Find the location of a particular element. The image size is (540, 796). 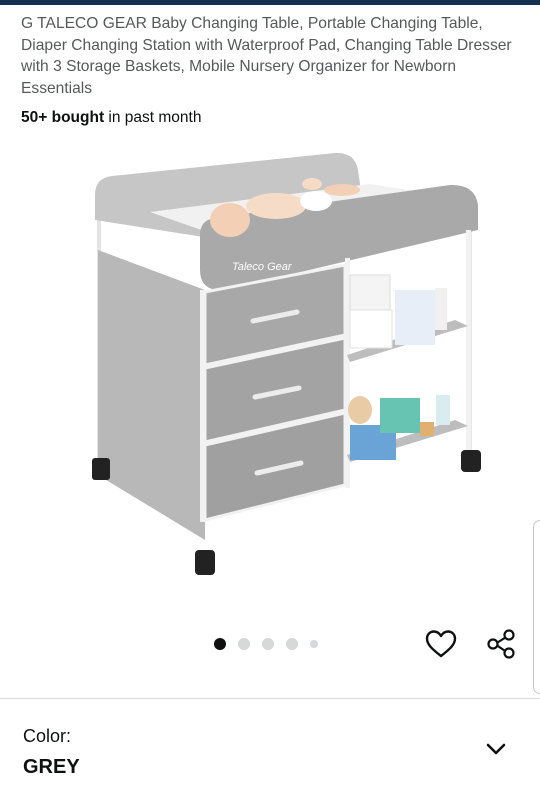

top-app-bar is located at coordinates (270, 2).